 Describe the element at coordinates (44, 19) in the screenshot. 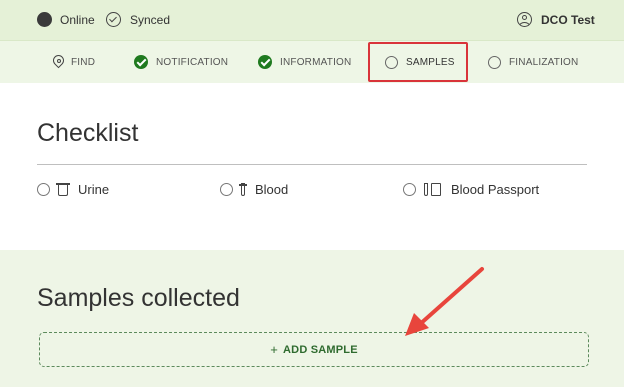

I see `online-indicator-icon` at that location.